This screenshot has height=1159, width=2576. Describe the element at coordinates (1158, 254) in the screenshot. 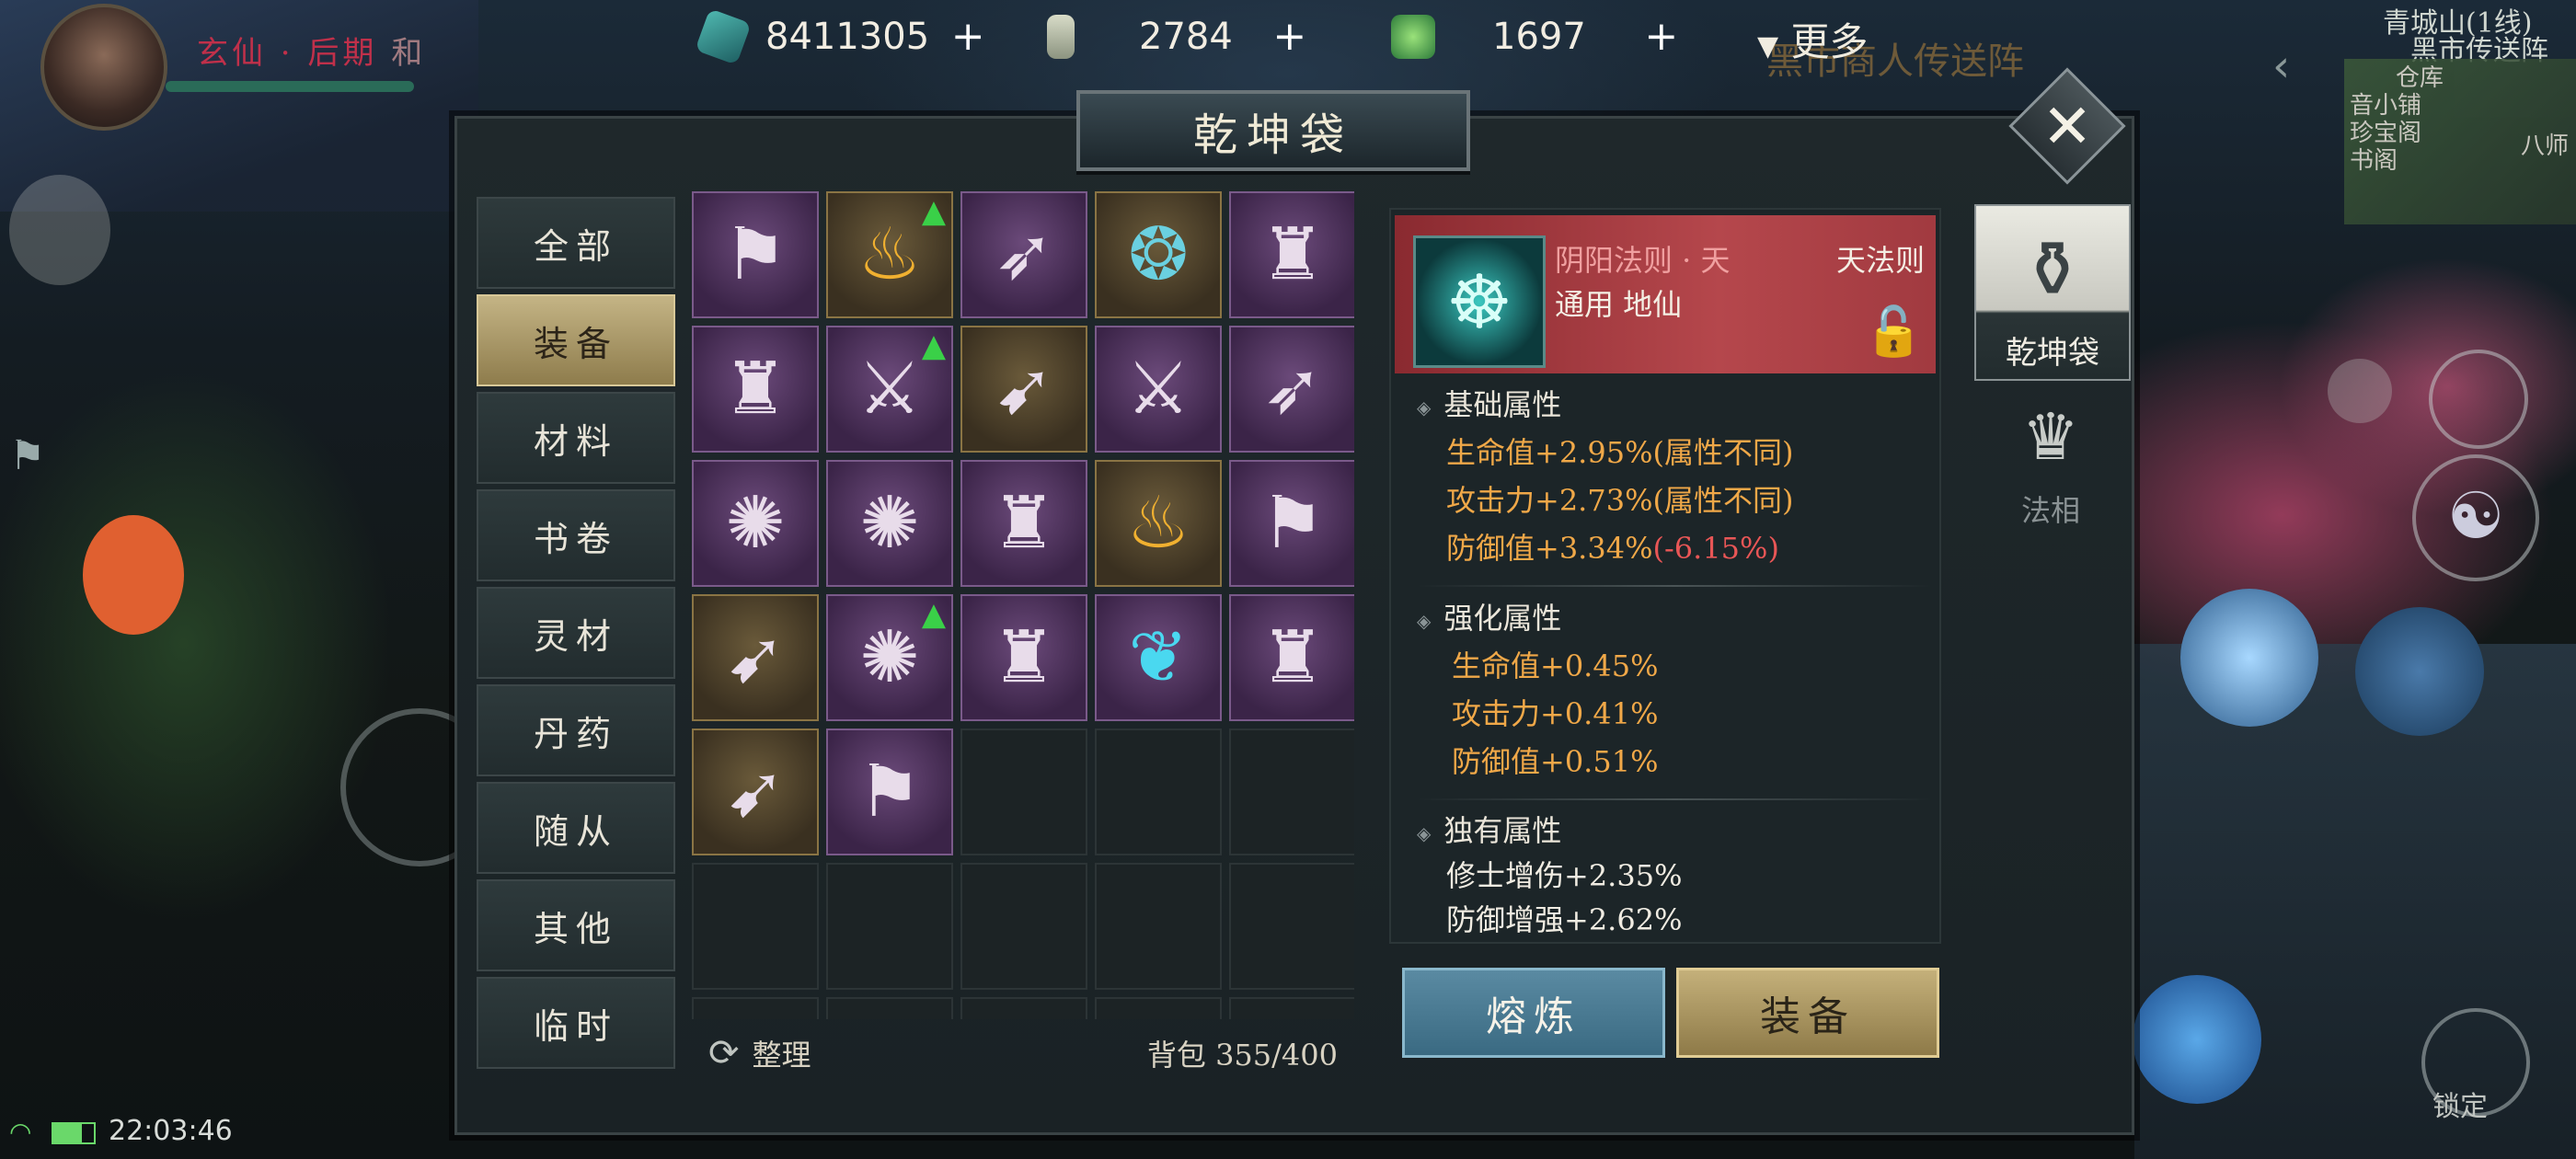

I see `inventory-slot: ❂` at that location.